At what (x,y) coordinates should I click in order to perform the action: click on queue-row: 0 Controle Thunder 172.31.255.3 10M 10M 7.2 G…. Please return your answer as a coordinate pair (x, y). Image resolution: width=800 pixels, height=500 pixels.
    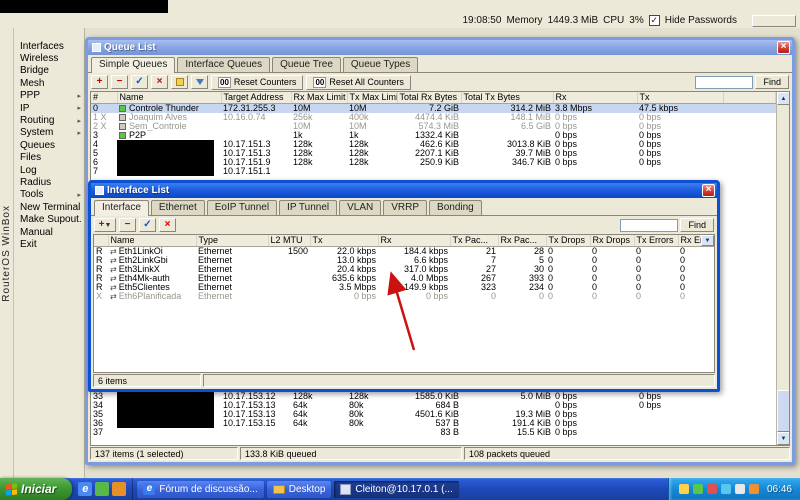
    Looking at the image, I should click on (433, 108).